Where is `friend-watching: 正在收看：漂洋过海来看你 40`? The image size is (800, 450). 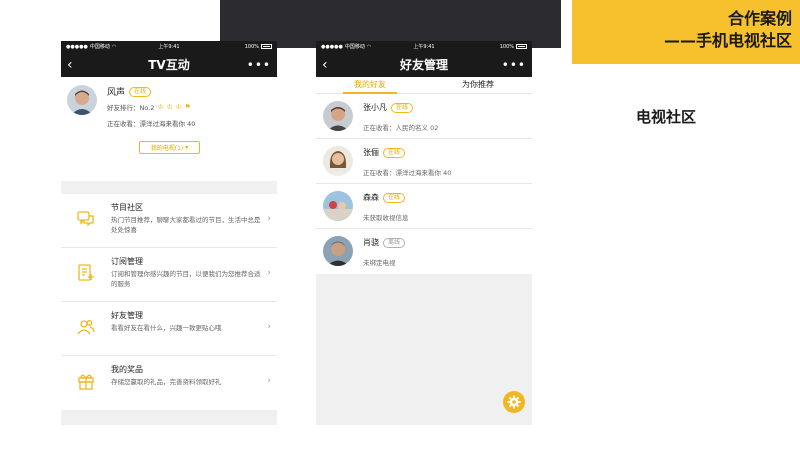
friend-watching: 正在收看：漂洋过海来看你 40 is located at coordinates (407, 173).